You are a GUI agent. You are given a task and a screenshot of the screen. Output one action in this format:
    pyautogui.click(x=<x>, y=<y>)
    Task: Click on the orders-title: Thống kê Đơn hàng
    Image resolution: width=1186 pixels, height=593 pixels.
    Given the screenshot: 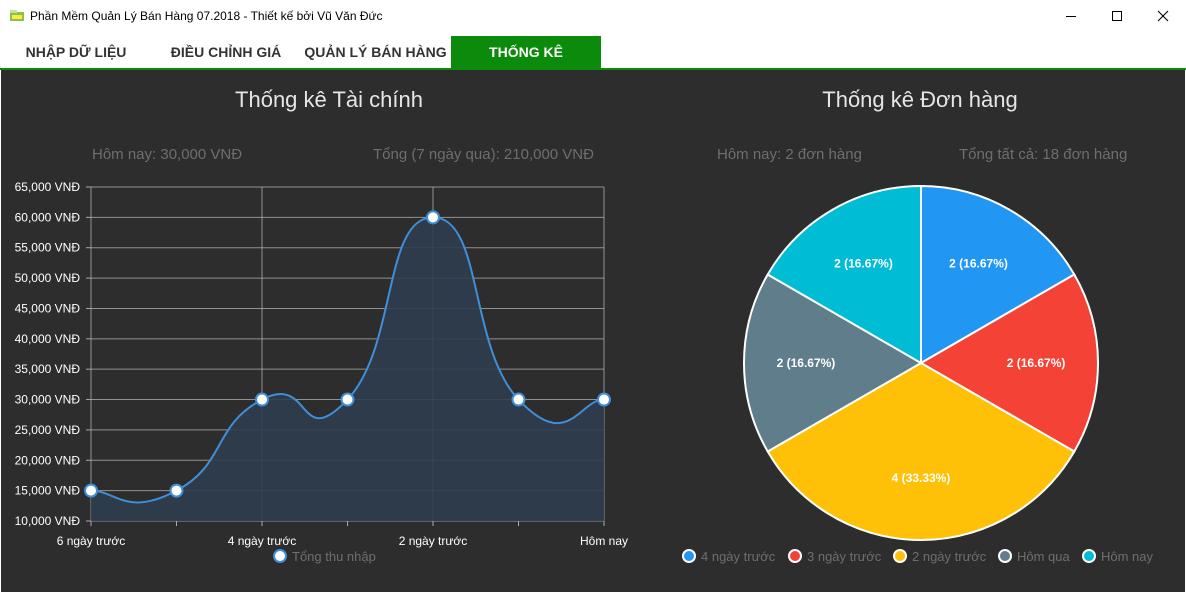 What is the action you would take?
    pyautogui.click(x=920, y=99)
    